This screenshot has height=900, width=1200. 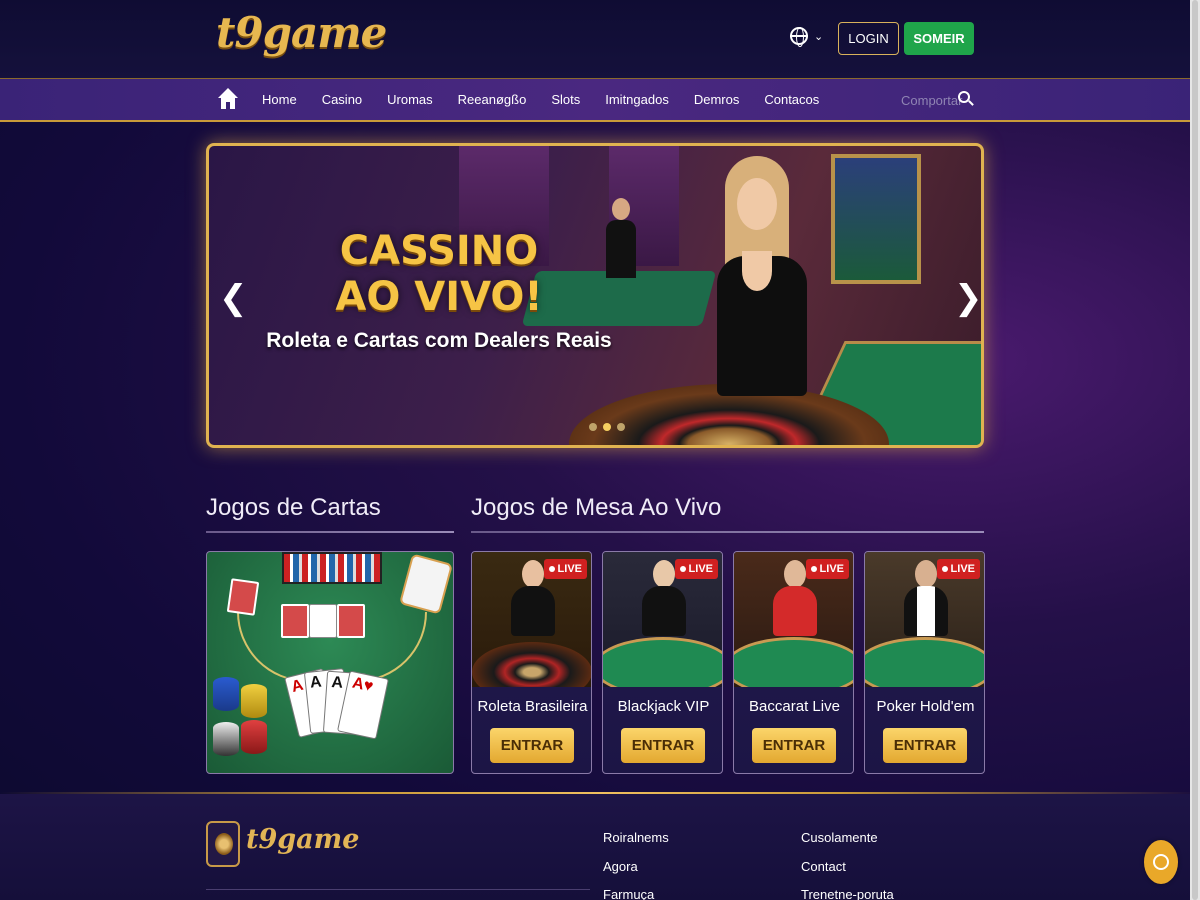 What do you see at coordinates (793, 662) in the screenshot?
I see `live-game-card: LIVE Baccarat Live ENTRAR` at bounding box center [793, 662].